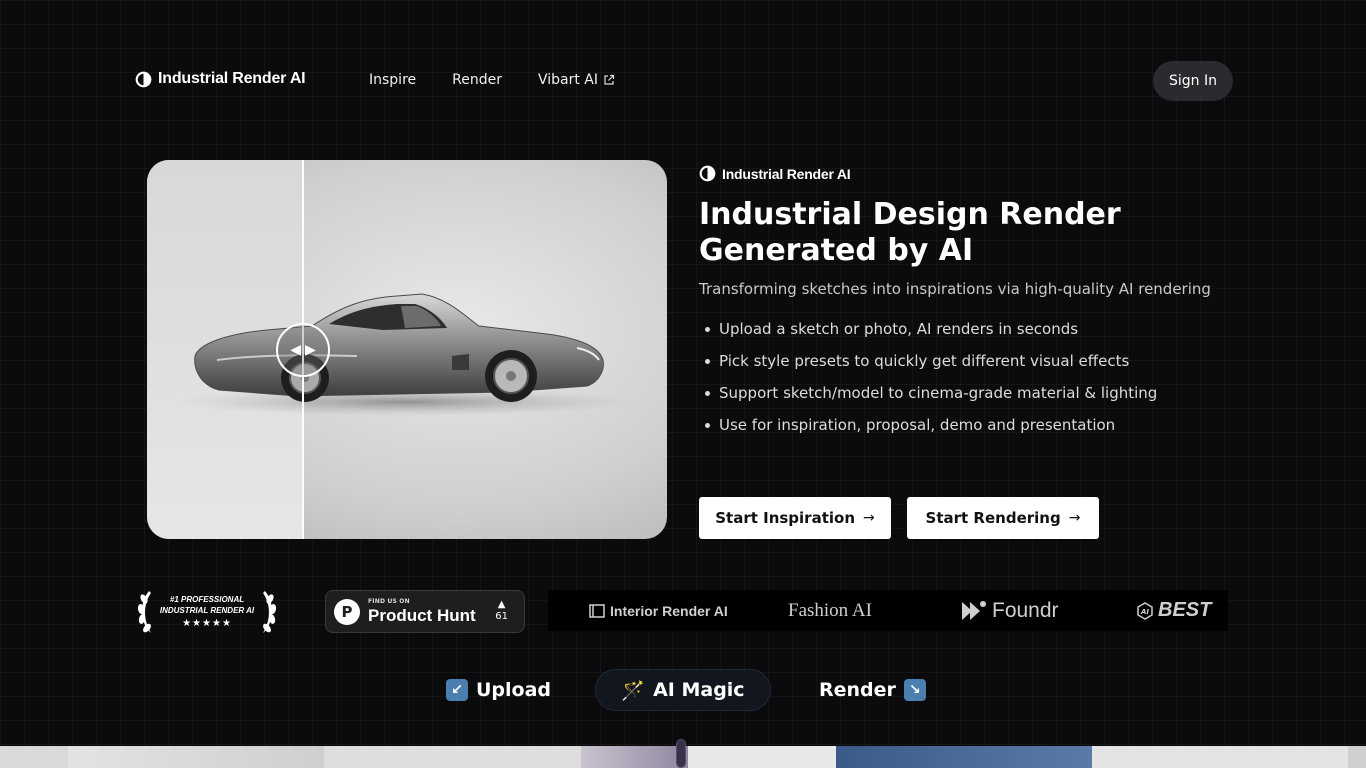 The width and height of the screenshot is (1366, 768). I want to click on start-rendering-button: Start Rendering →, so click(1003, 518).